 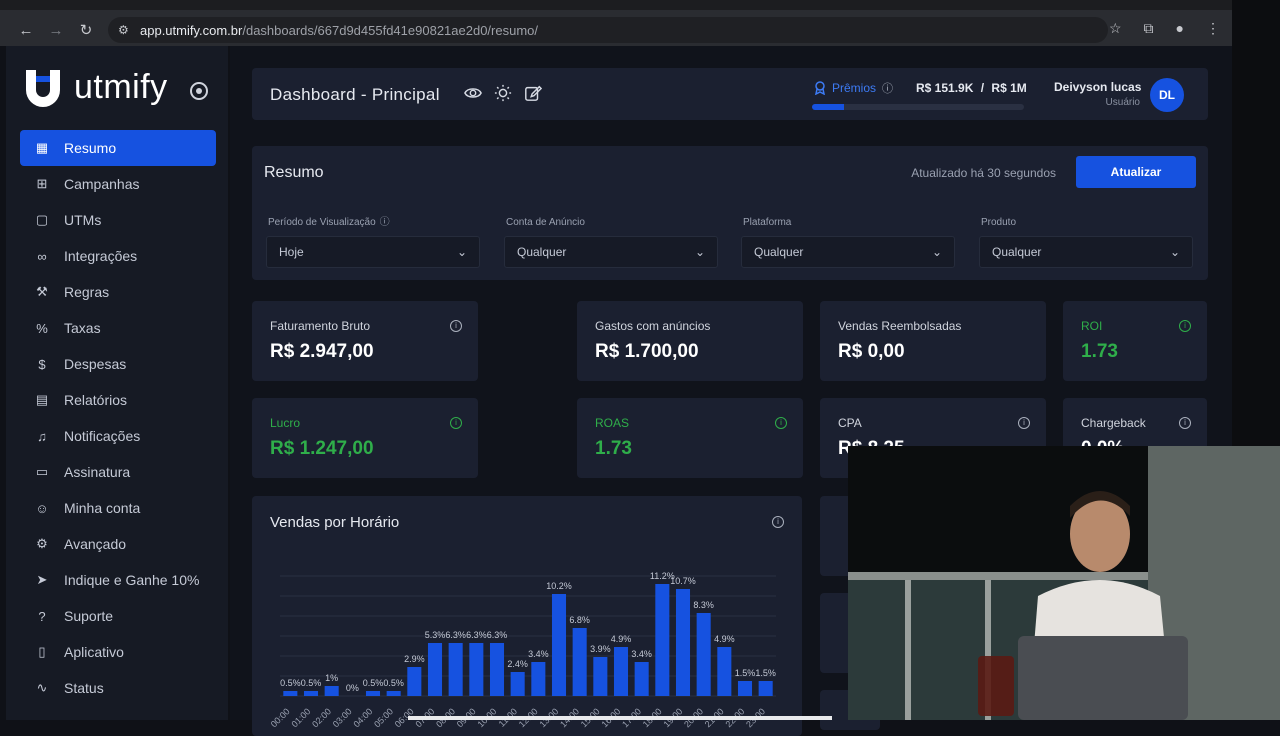 What do you see at coordinates (118, 544) in the screenshot?
I see `sidebar-item-avan-ado: ⚙ Avançado` at bounding box center [118, 544].